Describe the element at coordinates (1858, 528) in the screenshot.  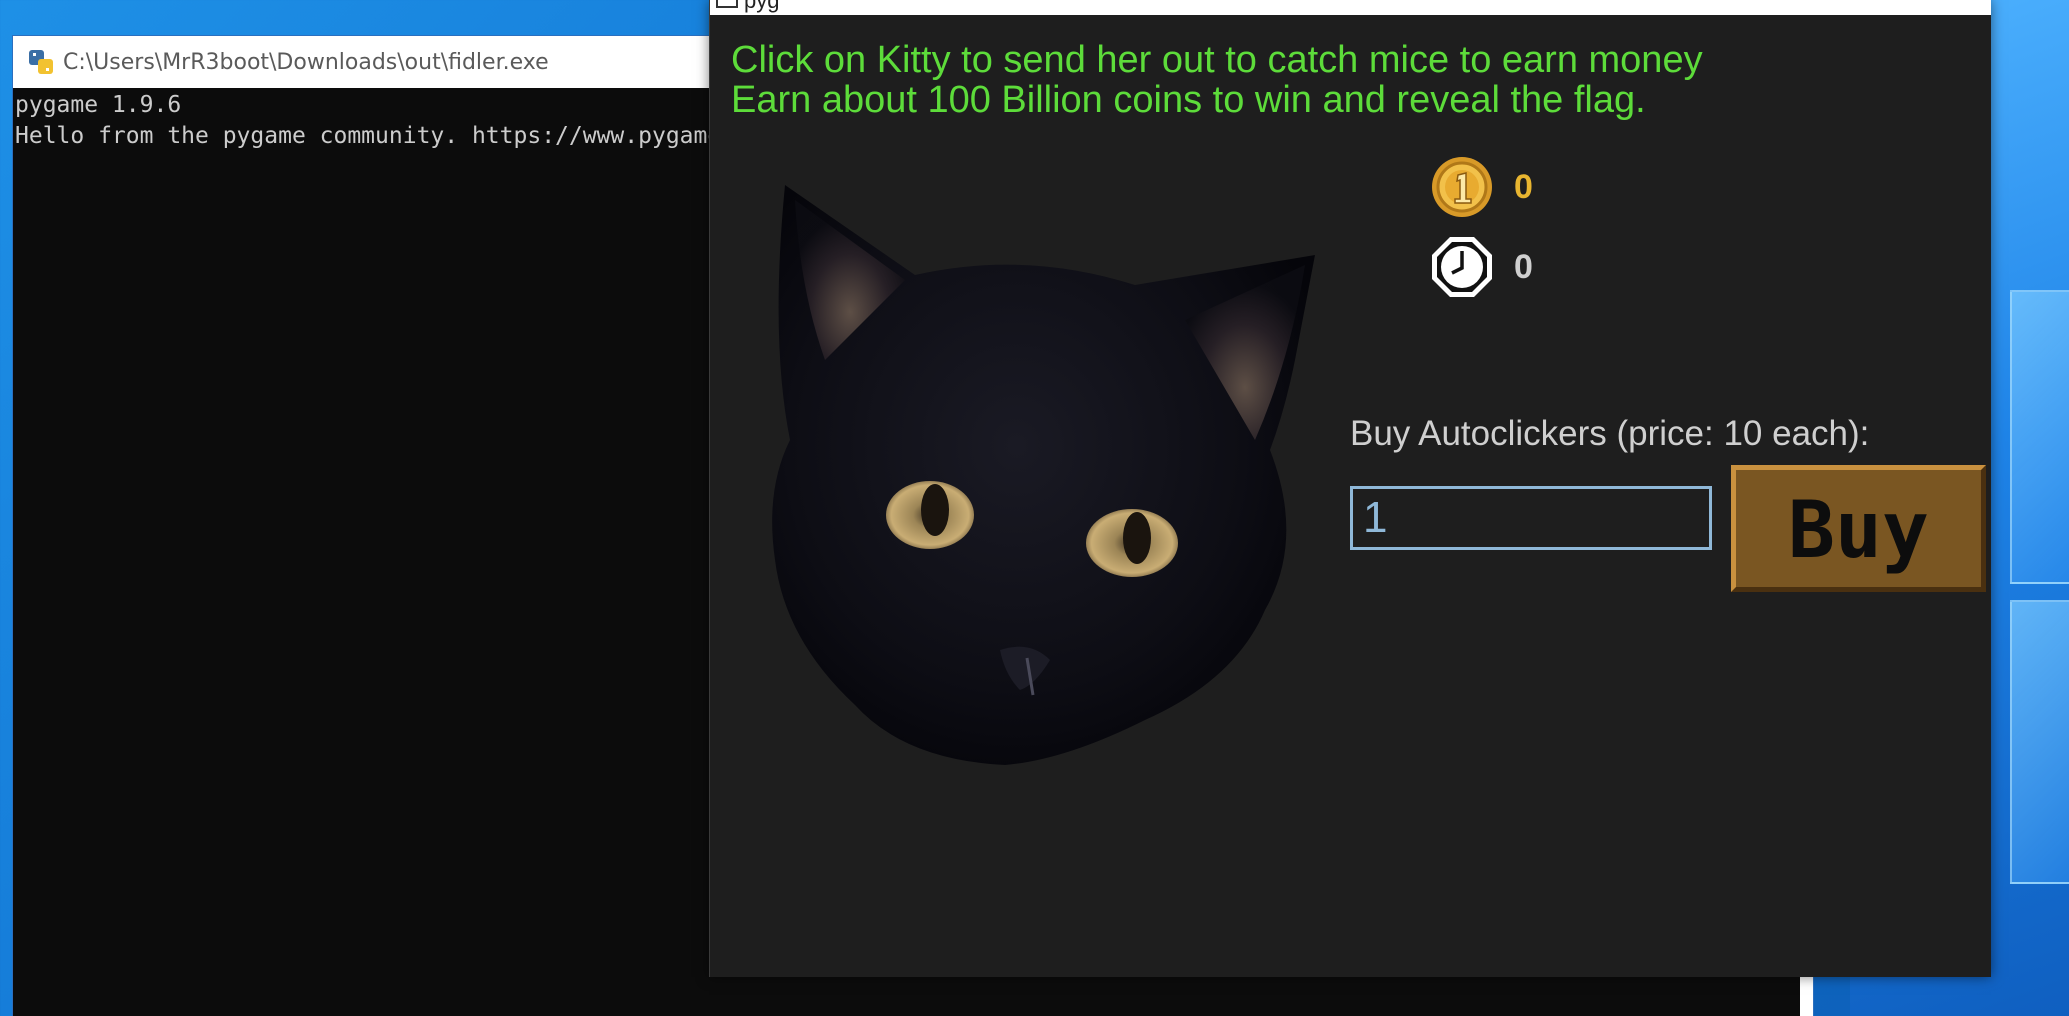
I see `buy-button: Buy` at that location.